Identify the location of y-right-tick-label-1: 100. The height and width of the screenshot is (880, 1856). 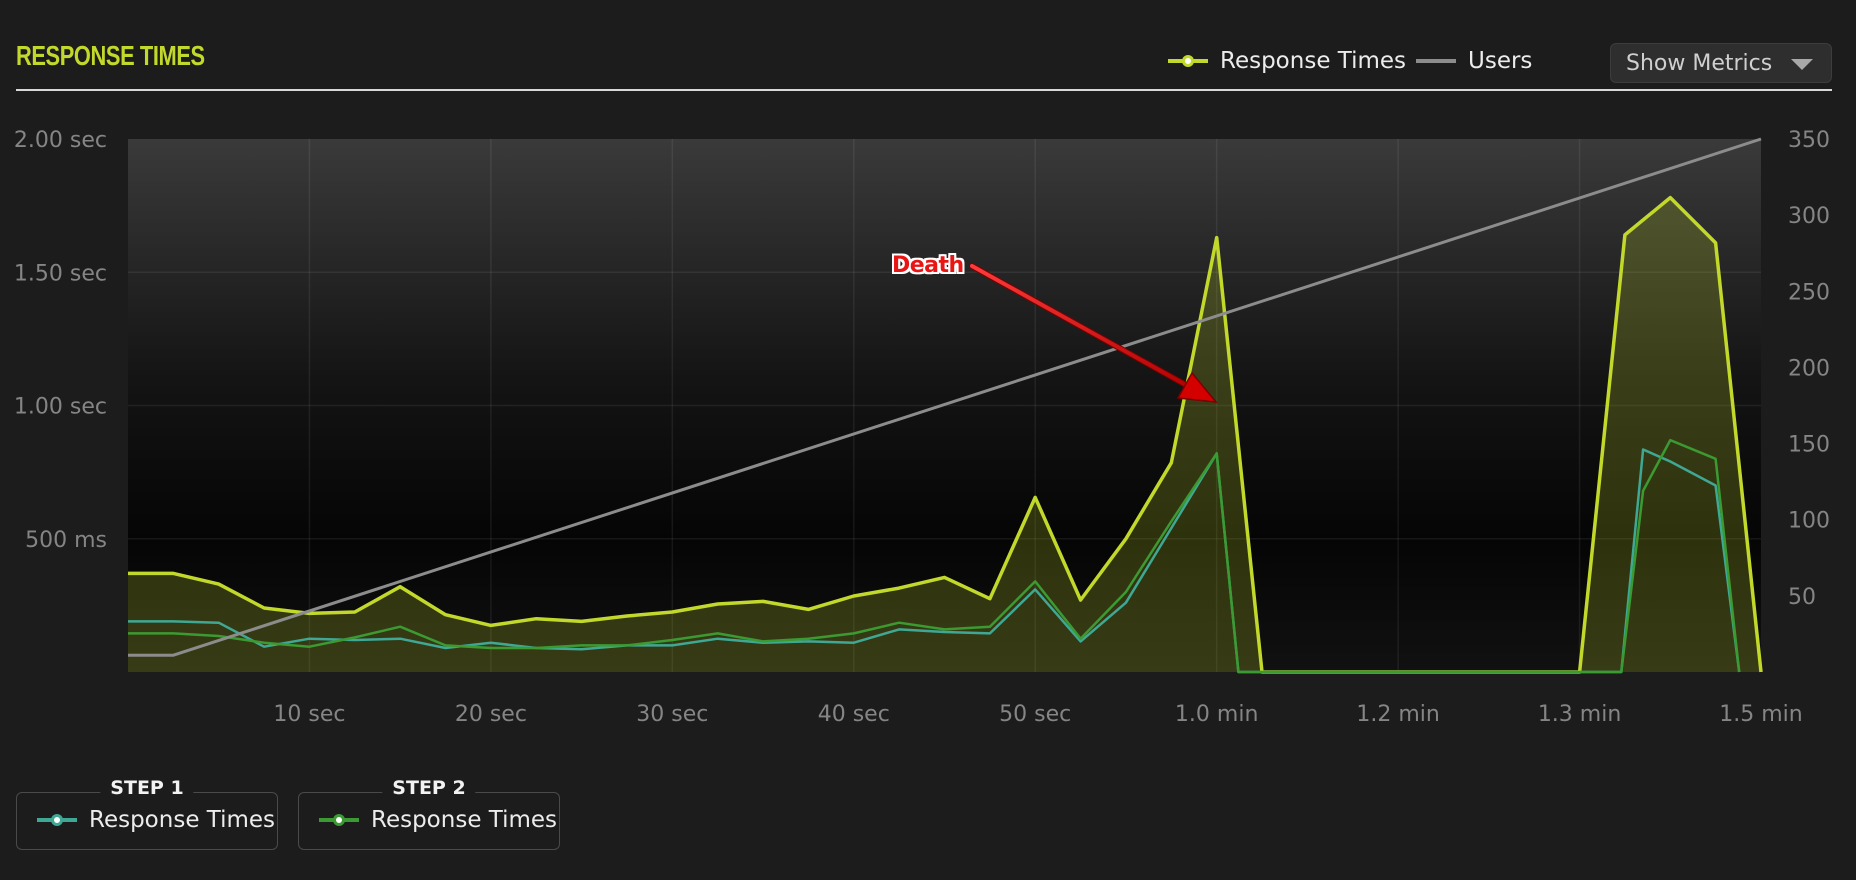
(1809, 521).